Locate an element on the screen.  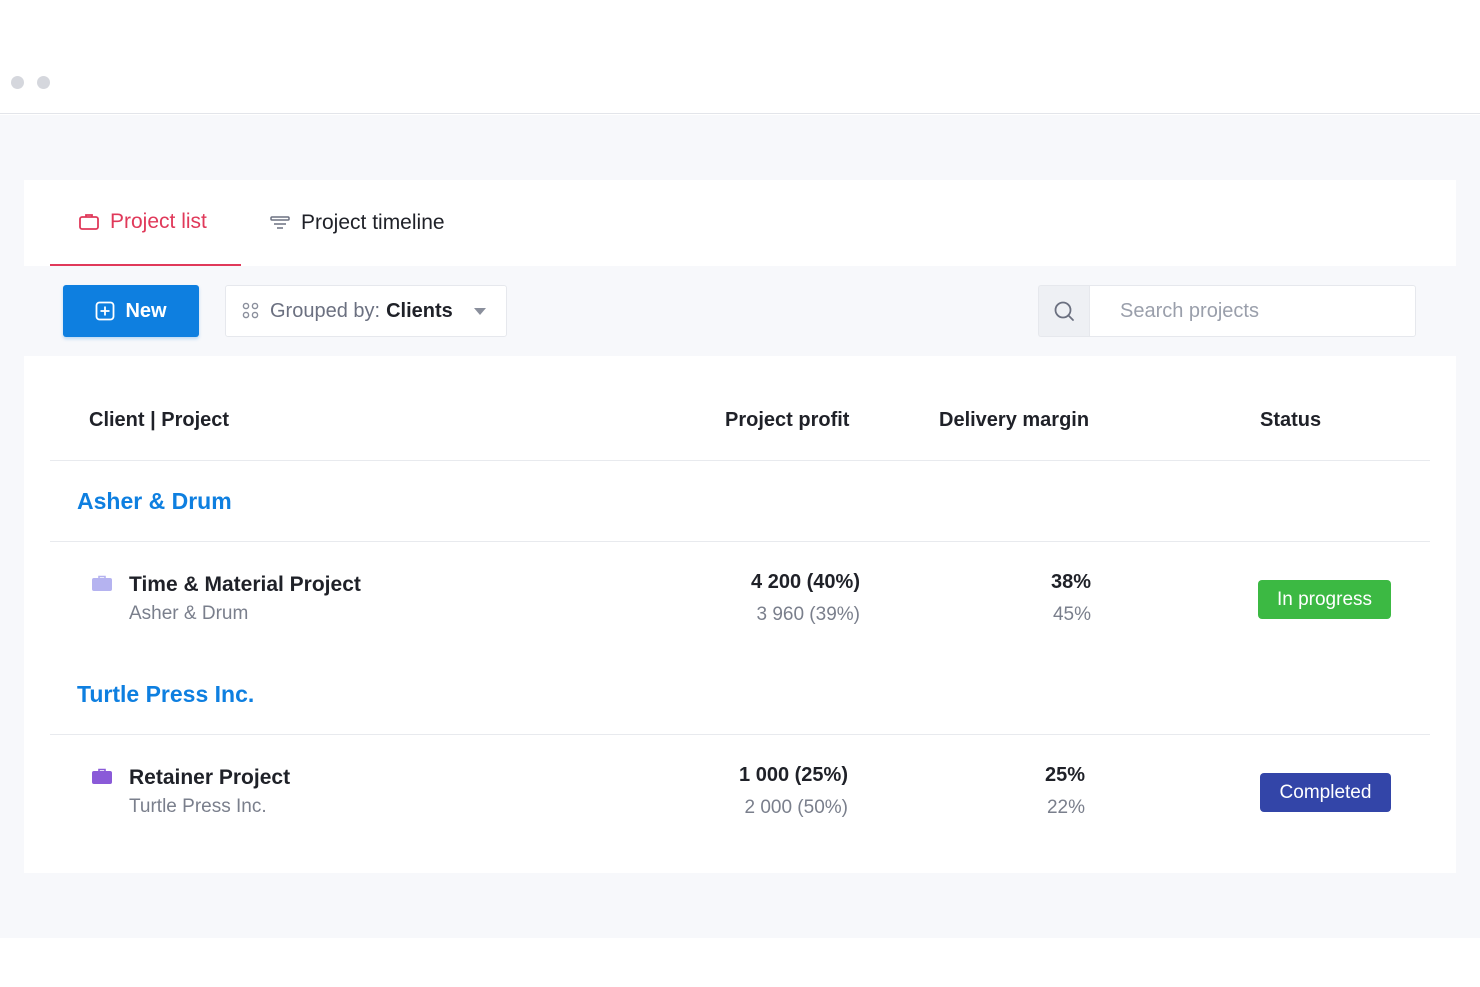
search-box is located at coordinates (1227, 311).